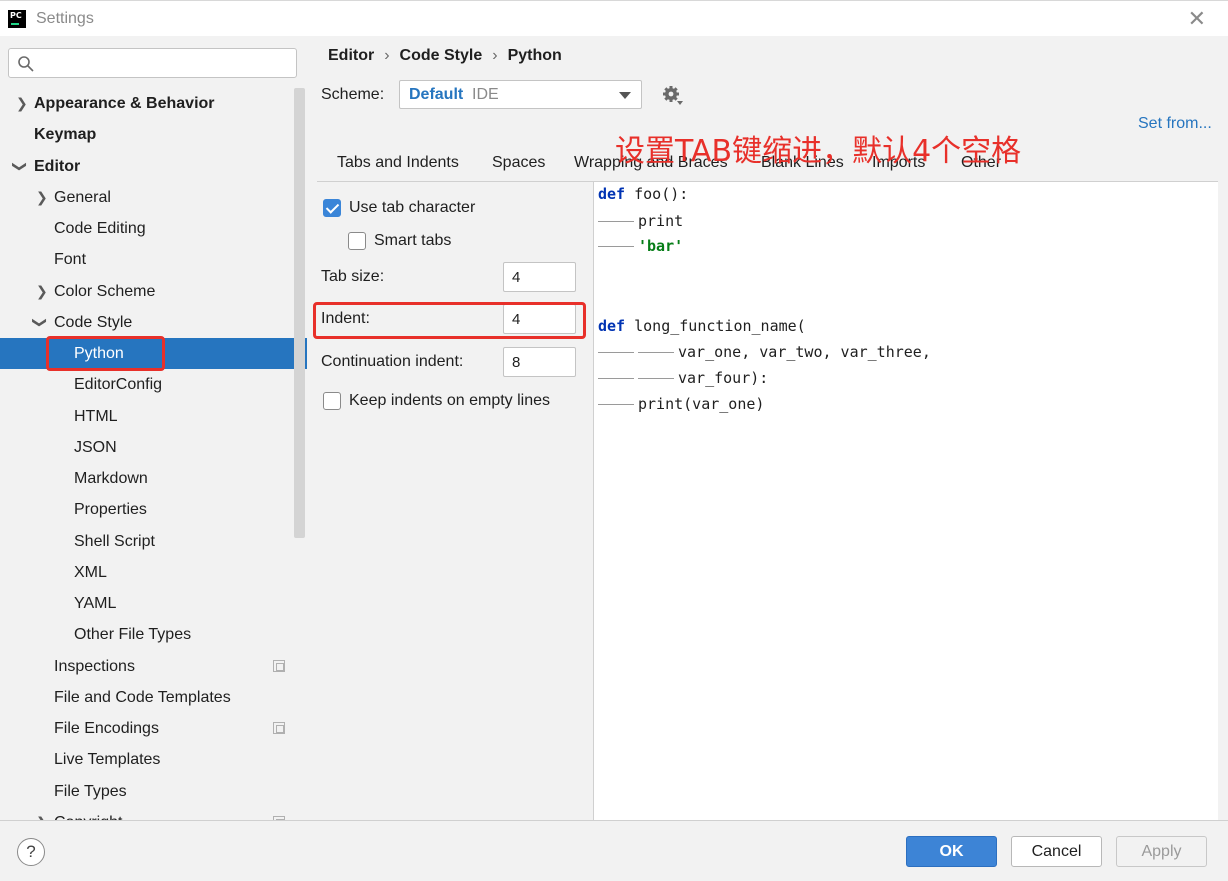 This screenshot has width=1228, height=881. What do you see at coordinates (1197, 19) in the screenshot?
I see `close-icon: ✕` at bounding box center [1197, 19].